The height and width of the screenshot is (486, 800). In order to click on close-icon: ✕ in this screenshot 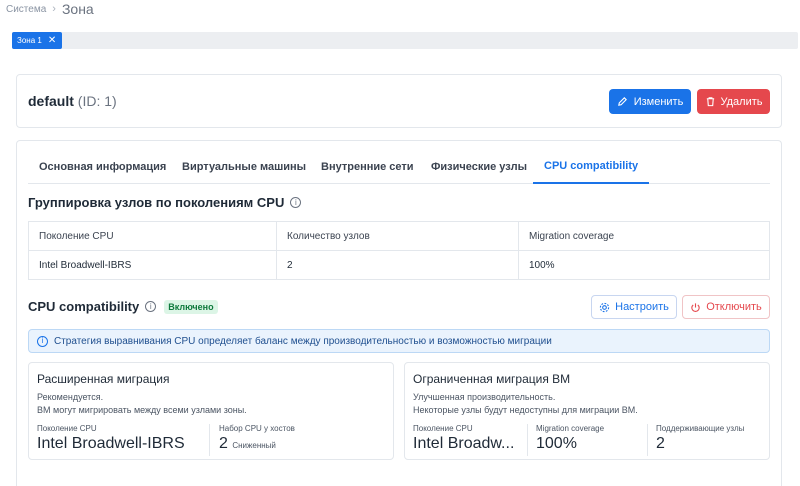, I will do `click(52, 40)`.